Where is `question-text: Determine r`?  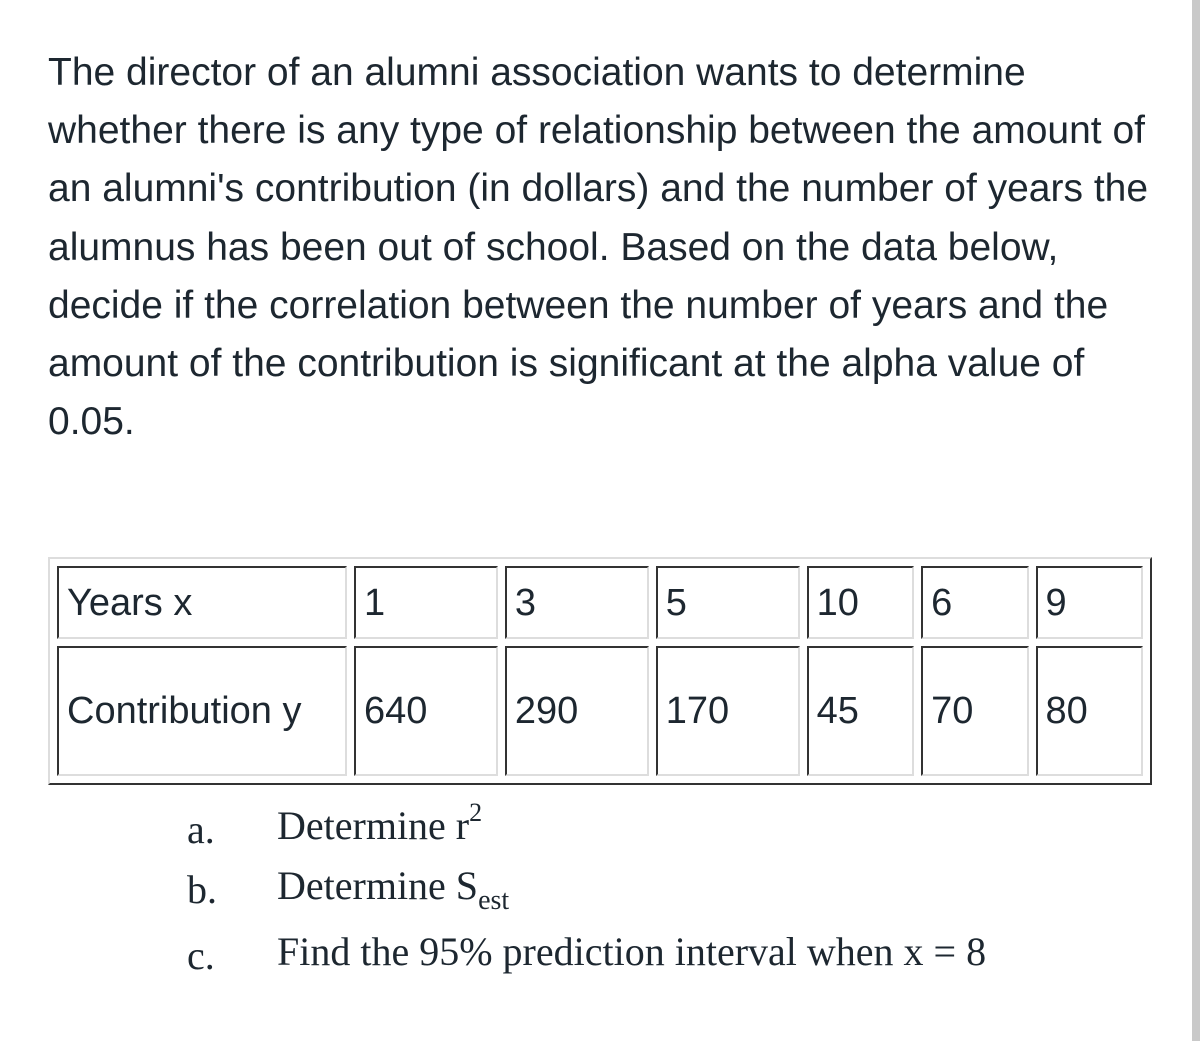 question-text: Determine r is located at coordinates (373, 825).